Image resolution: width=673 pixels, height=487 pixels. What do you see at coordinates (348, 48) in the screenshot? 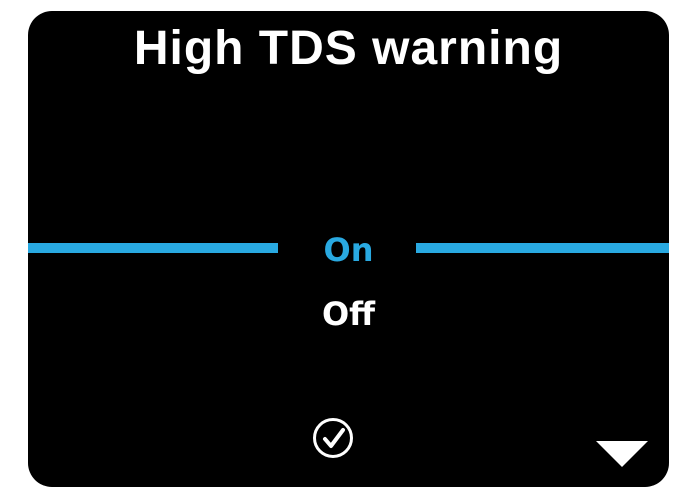
I see `page-title: High TDS warning` at bounding box center [348, 48].